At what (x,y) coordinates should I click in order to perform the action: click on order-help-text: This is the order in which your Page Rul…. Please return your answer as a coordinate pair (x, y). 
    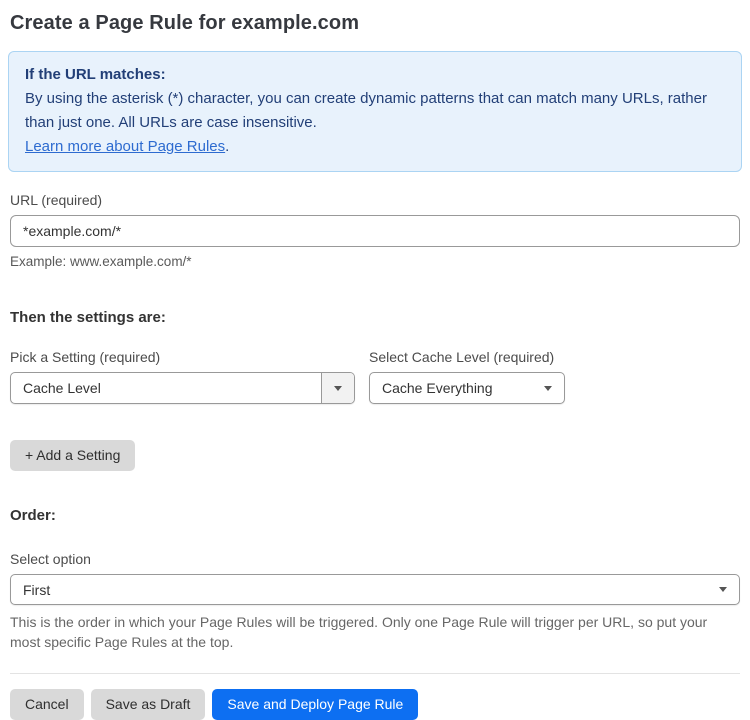
    Looking at the image, I should click on (359, 632).